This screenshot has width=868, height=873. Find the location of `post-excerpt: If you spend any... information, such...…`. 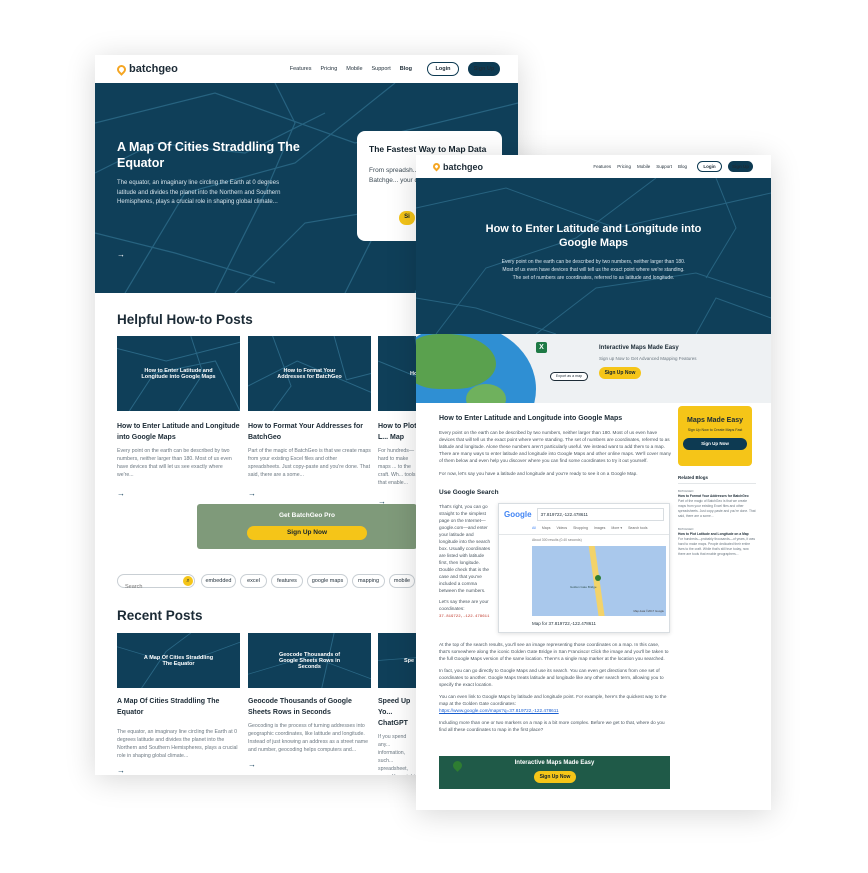

post-excerpt: If you spend any... information, such...… is located at coordinates (396, 754).